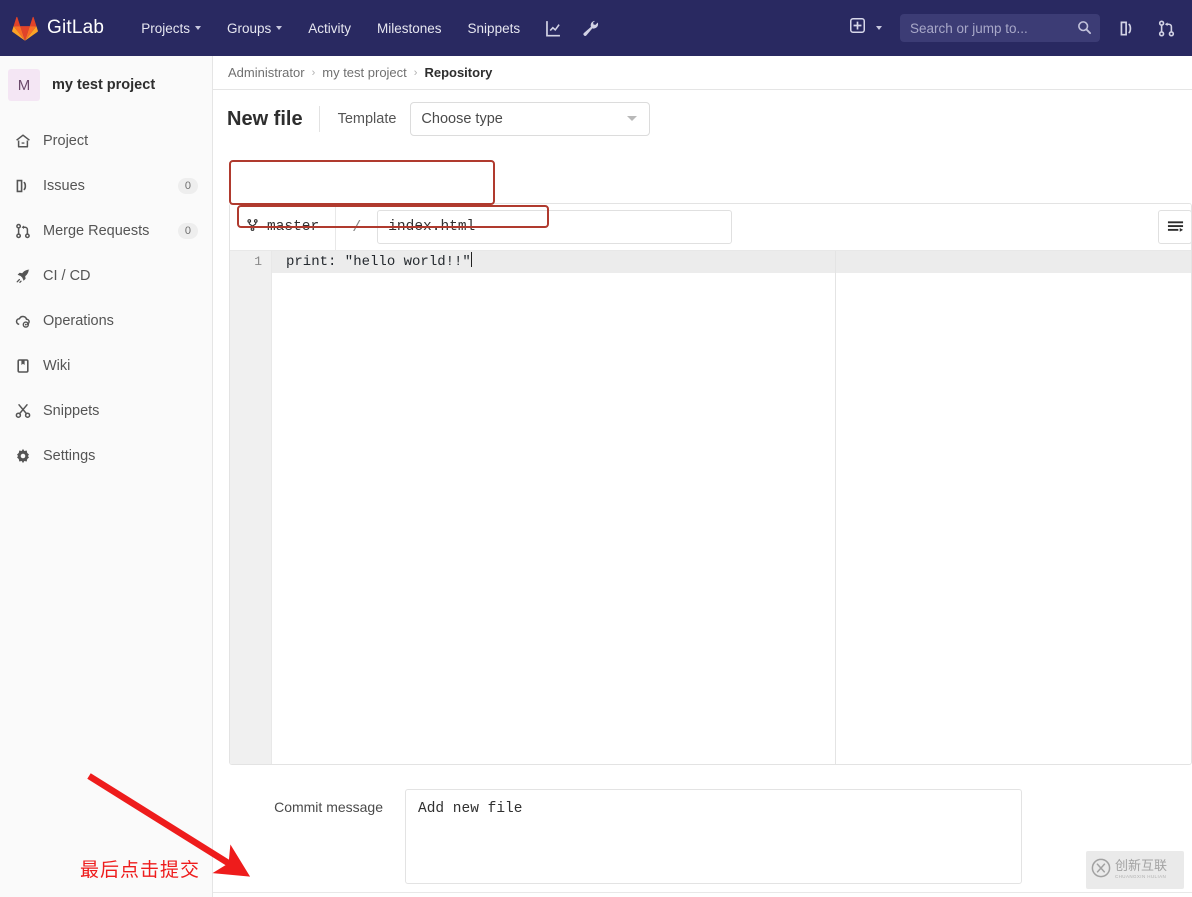 The image size is (1192, 897). I want to click on sidebar-item-label: Operations, so click(78, 320).